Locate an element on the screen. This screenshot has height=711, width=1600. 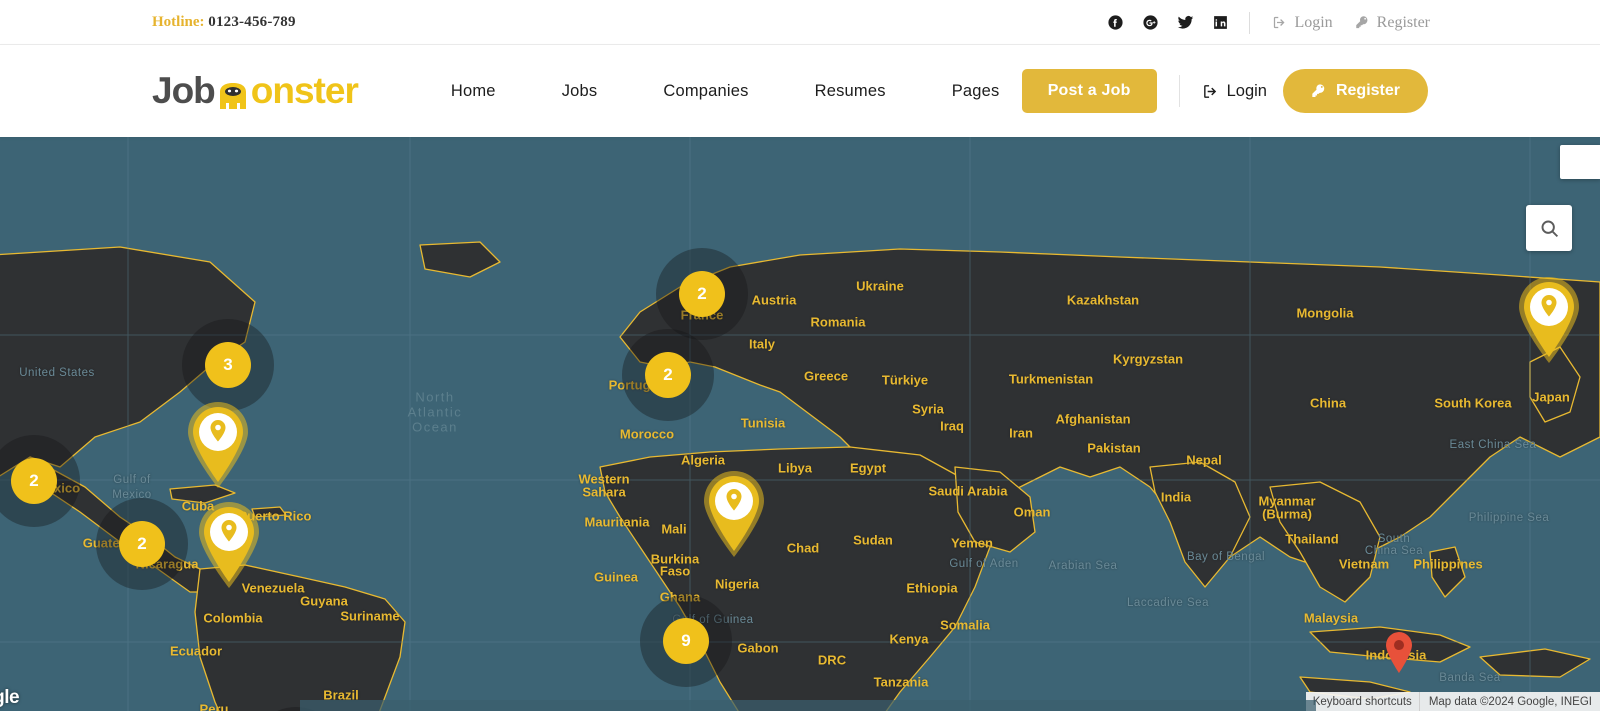
map-fullscreen-control is located at coordinates (1580, 162).